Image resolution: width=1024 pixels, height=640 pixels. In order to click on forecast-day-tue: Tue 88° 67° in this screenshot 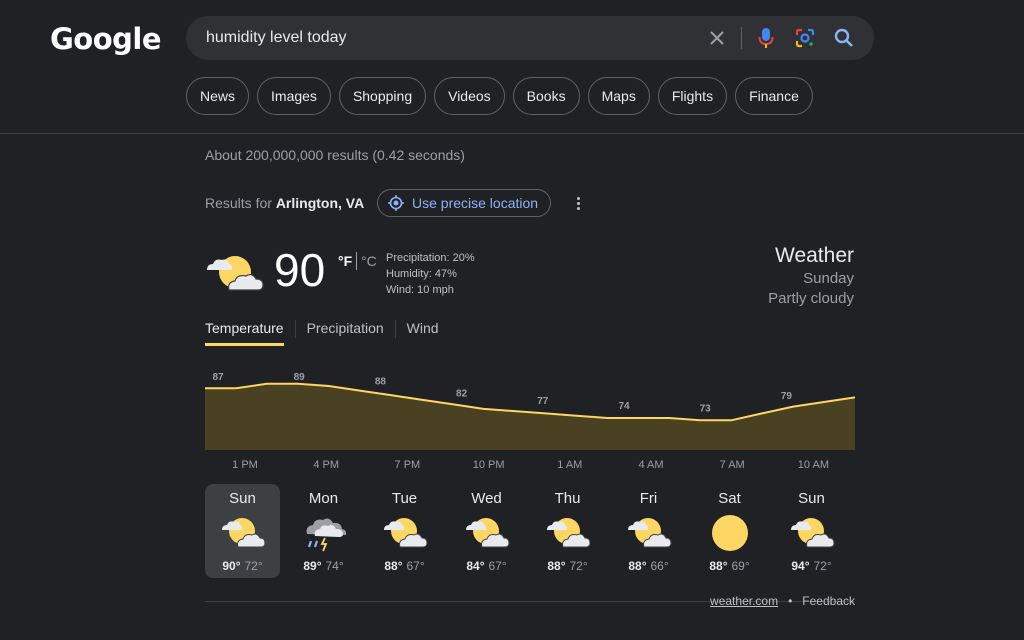, I will do `click(404, 531)`.